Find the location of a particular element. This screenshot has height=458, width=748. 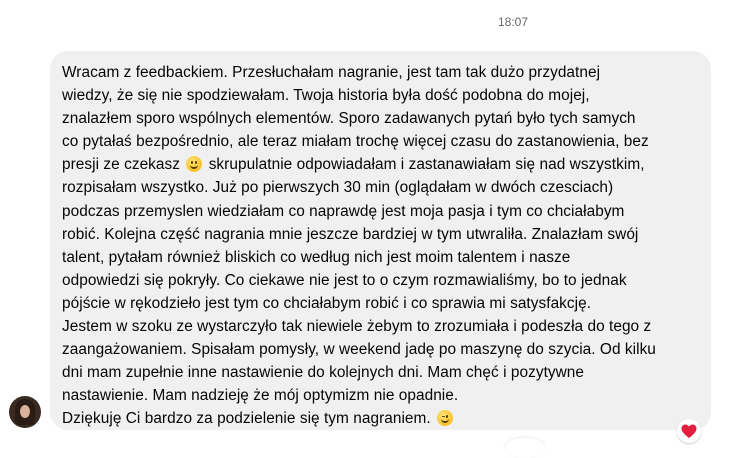

sender-avatar is located at coordinates (25, 412).